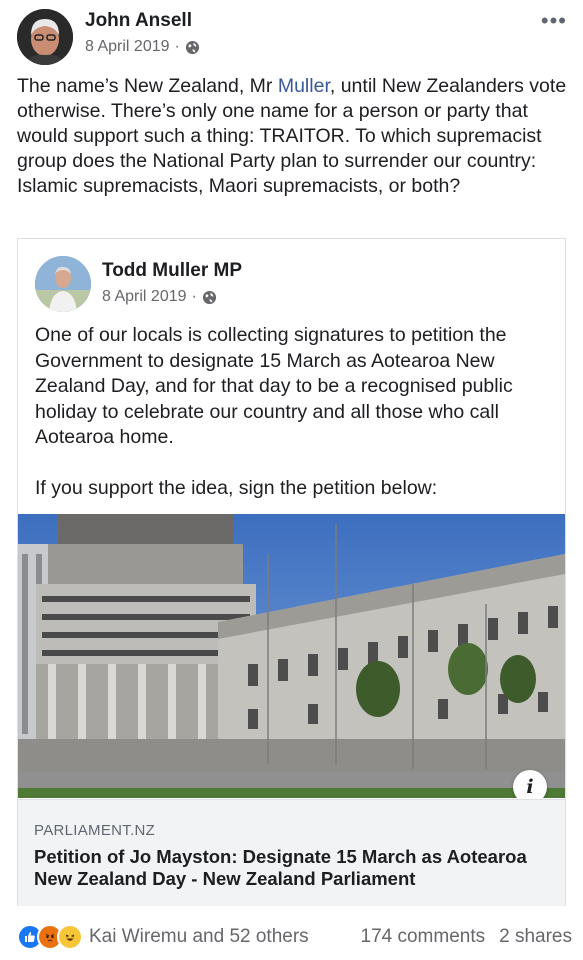 This screenshot has height=960, width=583. Describe the element at coordinates (423, 937) in the screenshot. I see `comments-count: 174 comments` at that location.